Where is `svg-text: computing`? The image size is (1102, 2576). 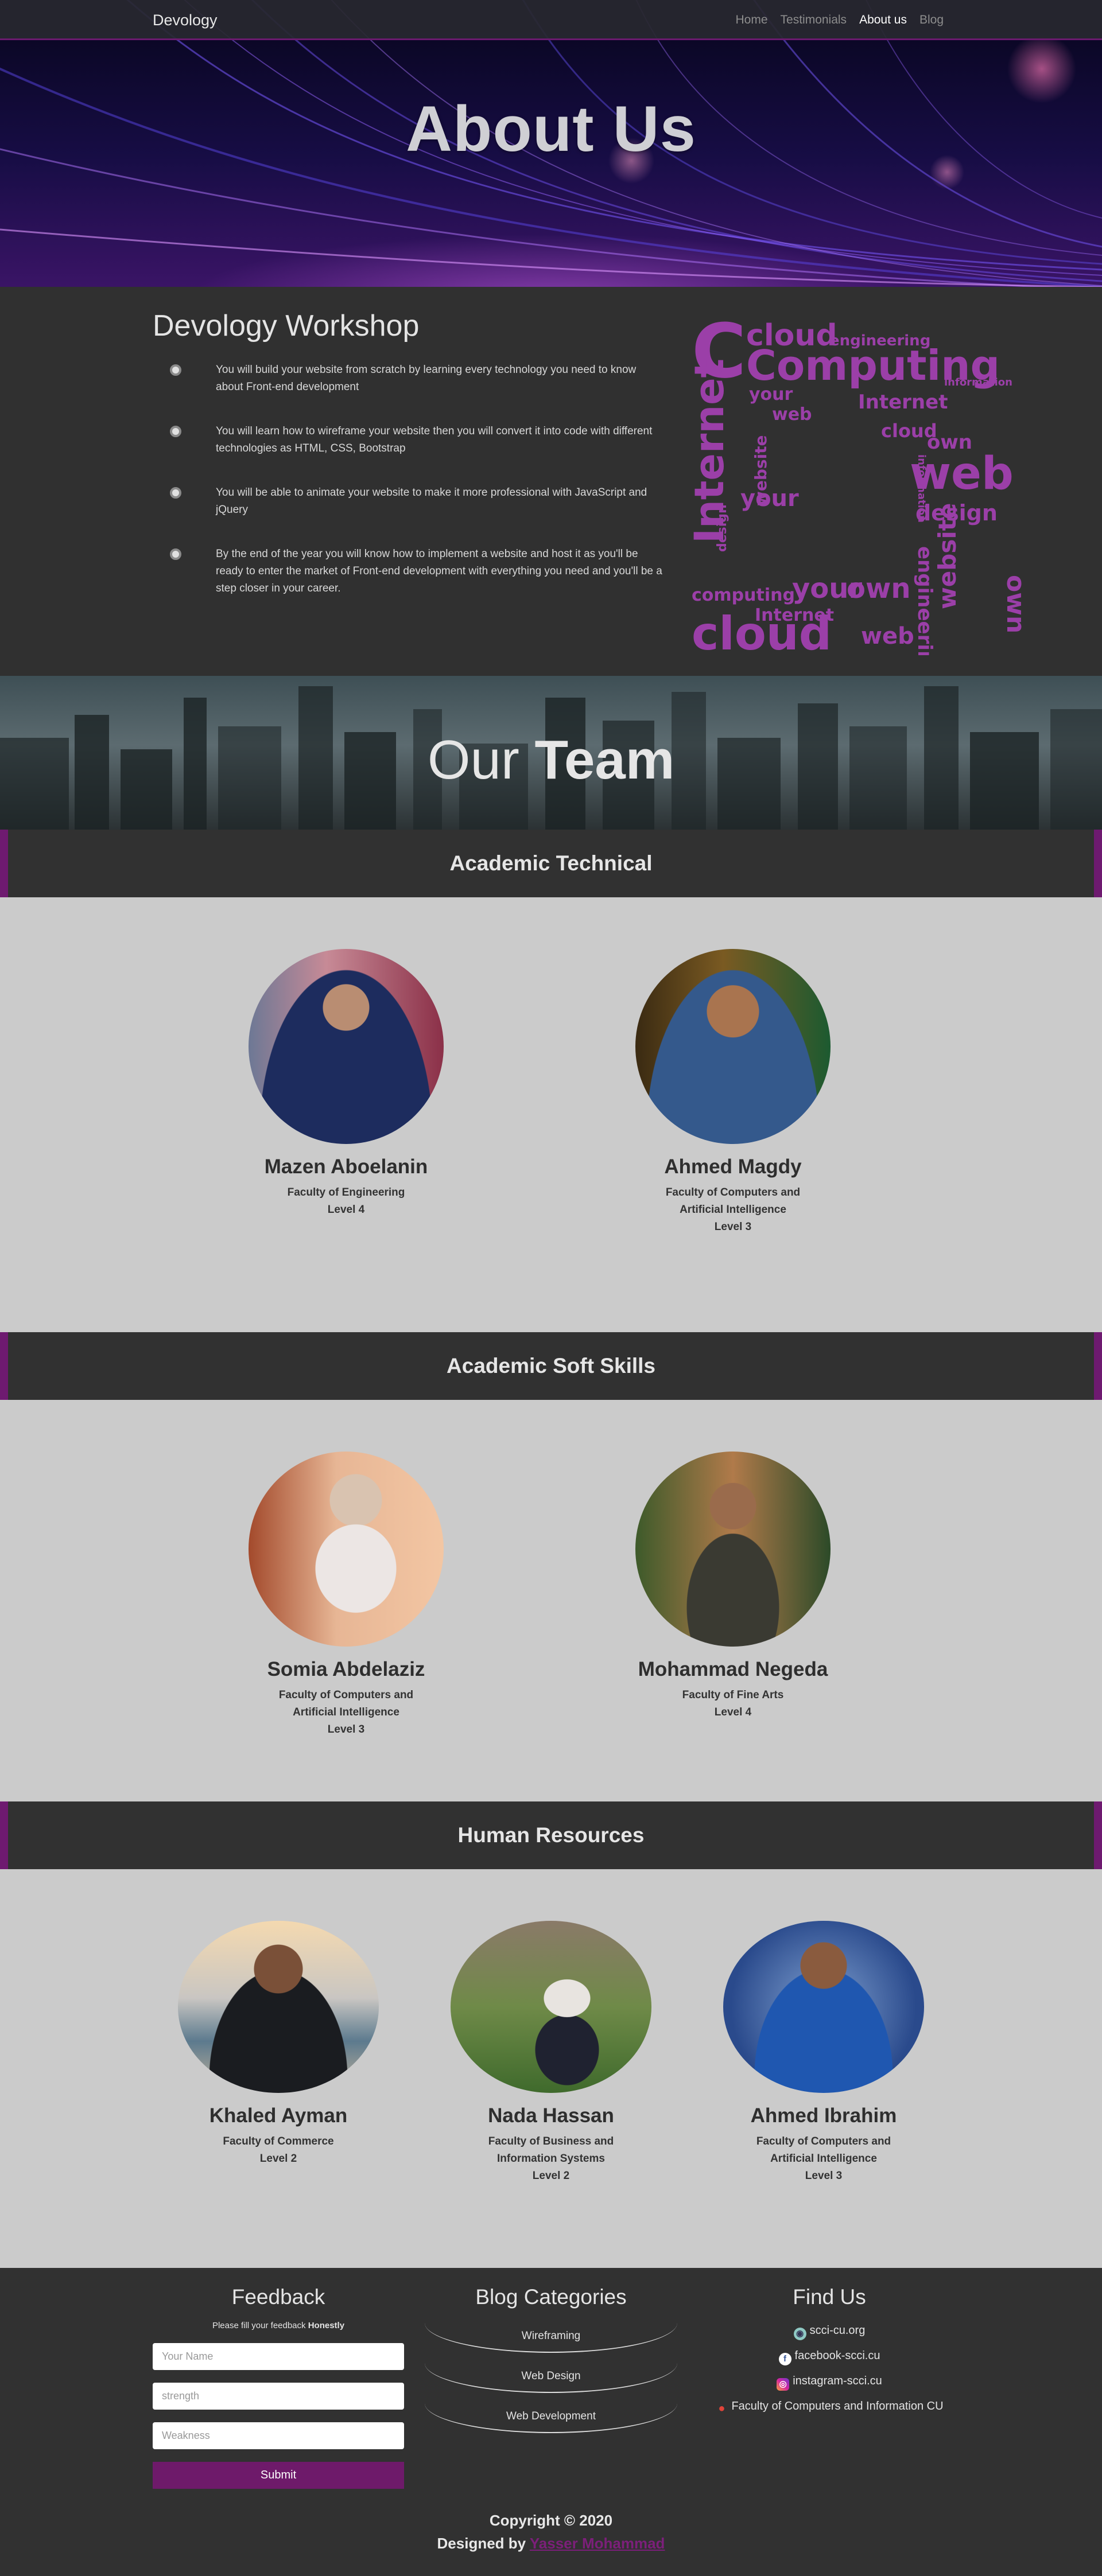
svg-text: computing is located at coordinates (744, 595).